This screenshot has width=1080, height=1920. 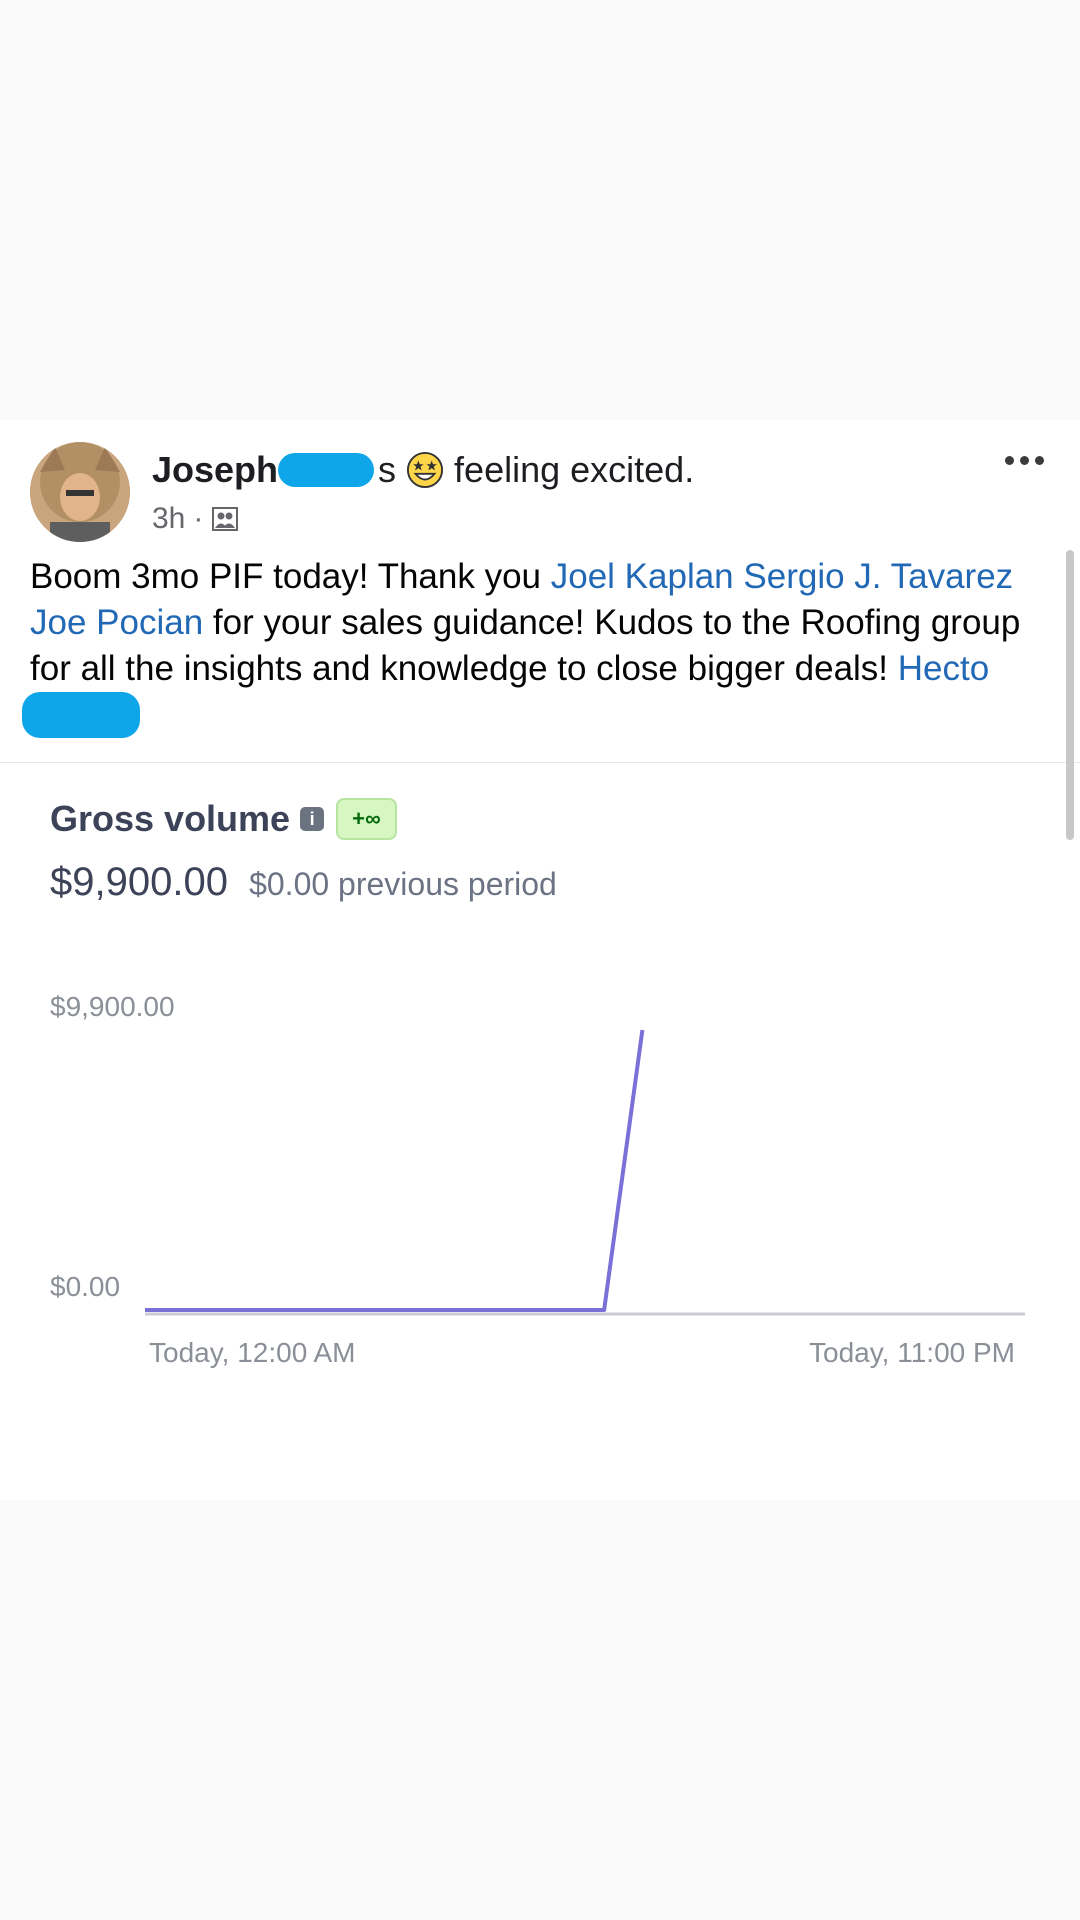 What do you see at coordinates (225, 519) in the screenshot?
I see `friends-icon` at bounding box center [225, 519].